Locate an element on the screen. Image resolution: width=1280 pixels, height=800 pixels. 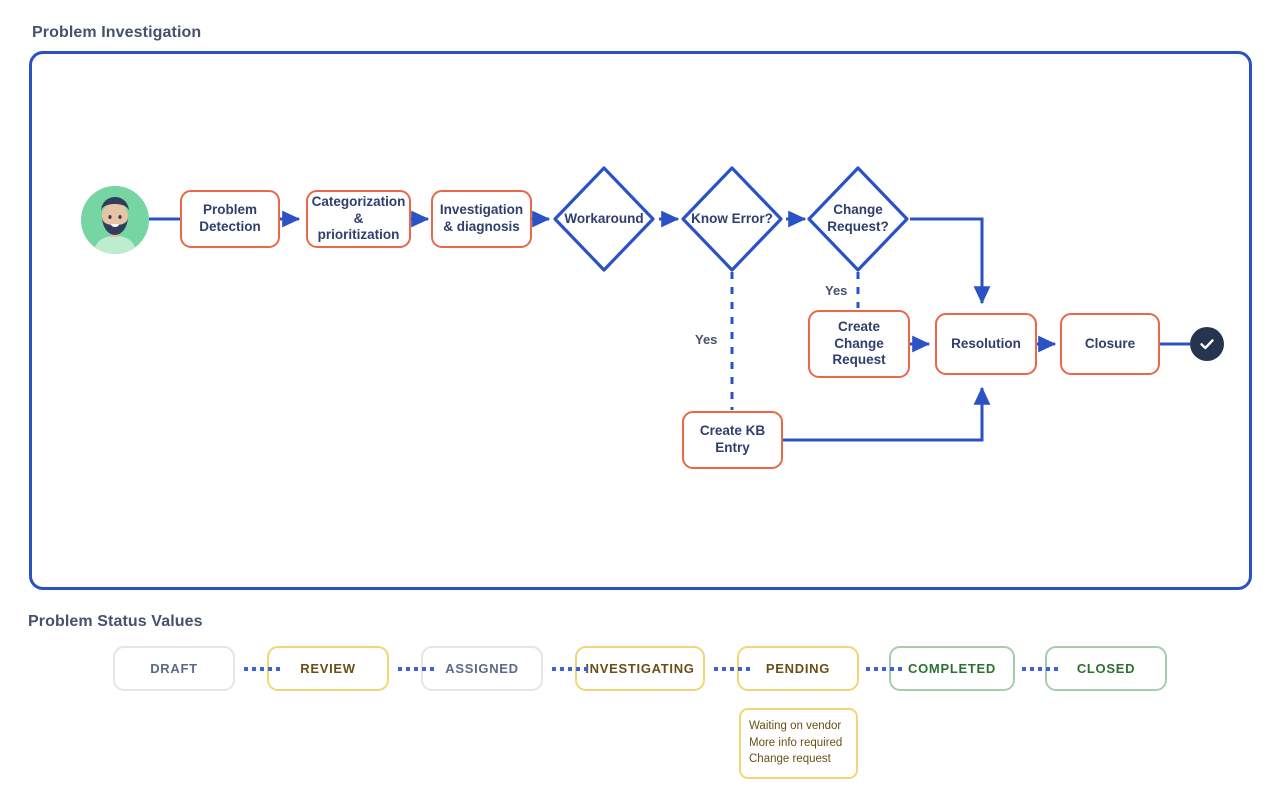
decision-line-1: Know Error? is located at coordinates (732, 218).